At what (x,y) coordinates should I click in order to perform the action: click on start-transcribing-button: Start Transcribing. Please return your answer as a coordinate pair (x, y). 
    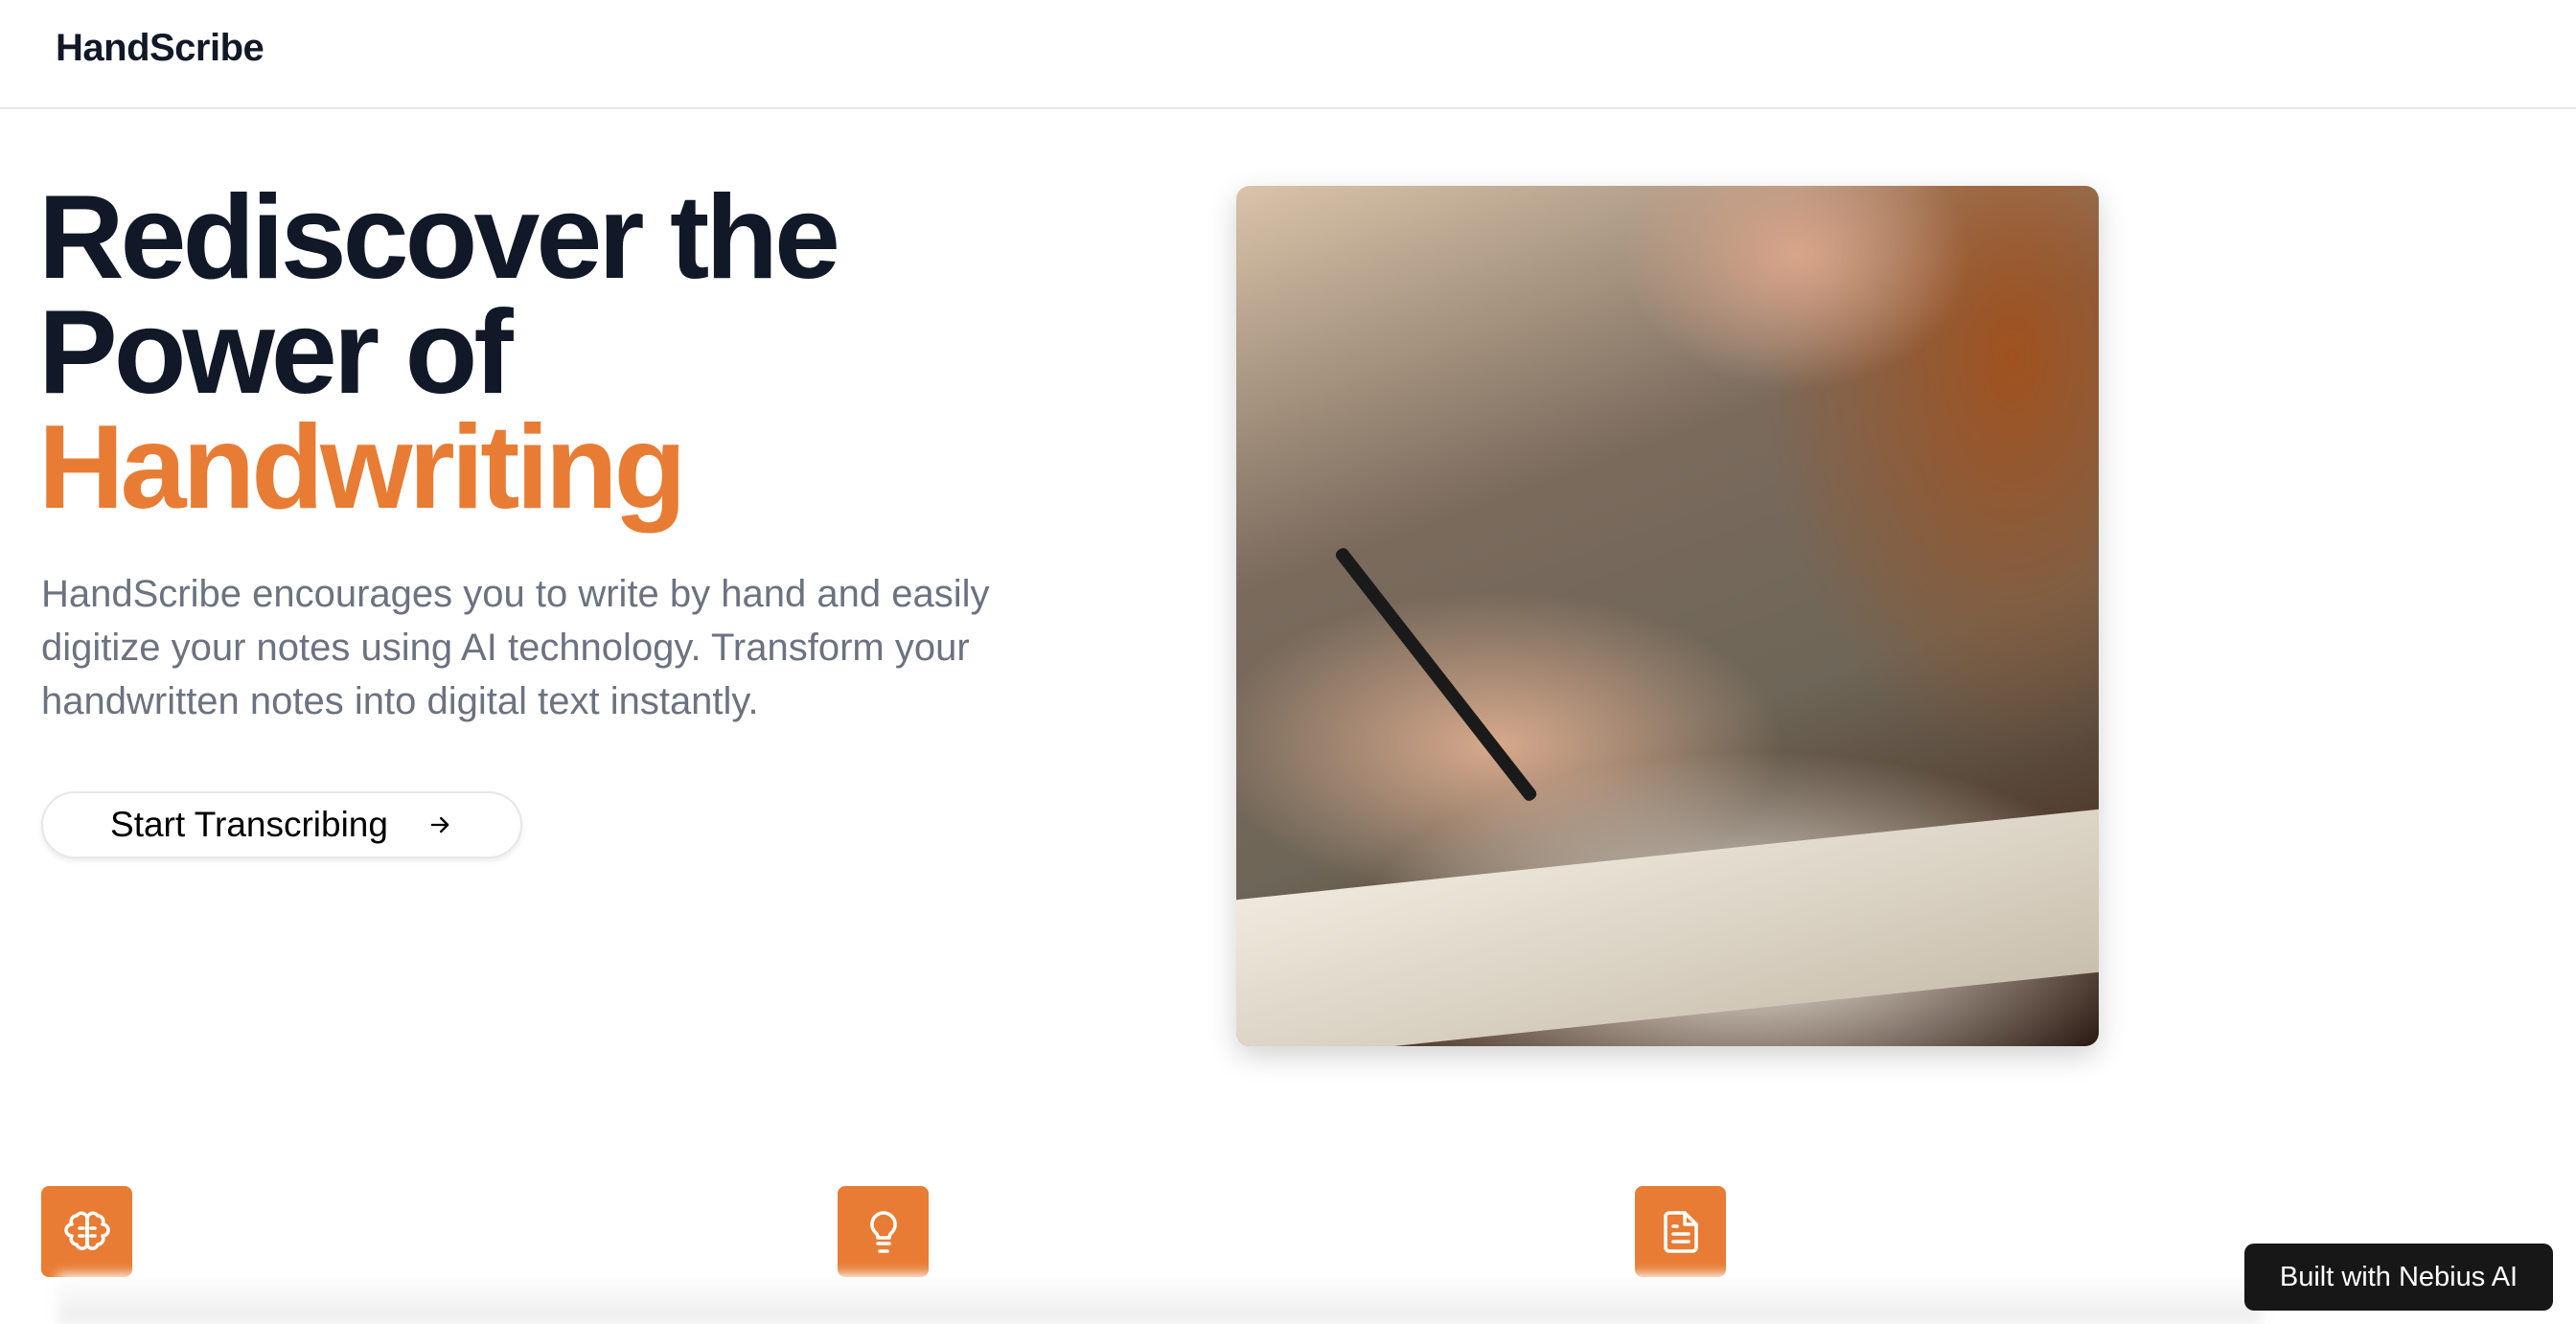
    Looking at the image, I should click on (281, 824).